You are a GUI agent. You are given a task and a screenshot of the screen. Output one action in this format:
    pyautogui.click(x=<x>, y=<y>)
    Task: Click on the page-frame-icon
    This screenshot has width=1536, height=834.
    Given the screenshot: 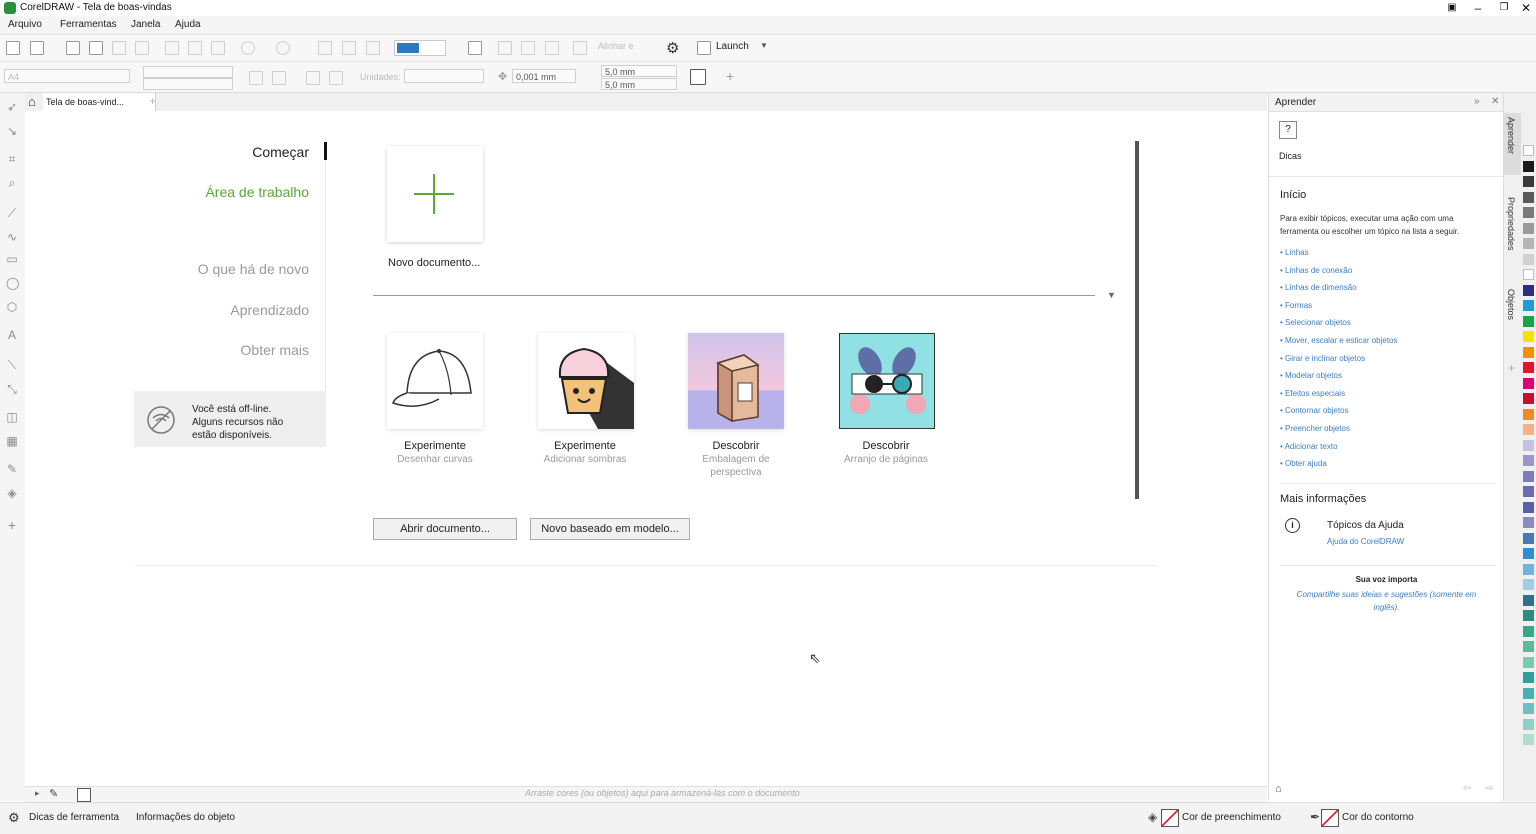 What is the action you would take?
    pyautogui.click(x=698, y=77)
    